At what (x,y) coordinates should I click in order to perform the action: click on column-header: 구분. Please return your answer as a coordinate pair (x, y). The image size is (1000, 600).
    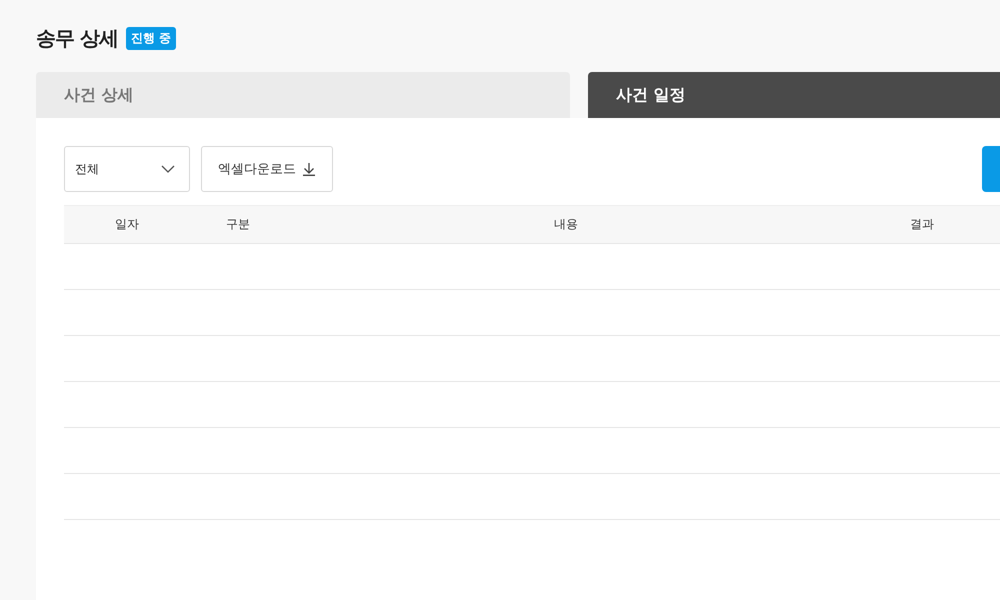
    Looking at the image, I should click on (238, 224).